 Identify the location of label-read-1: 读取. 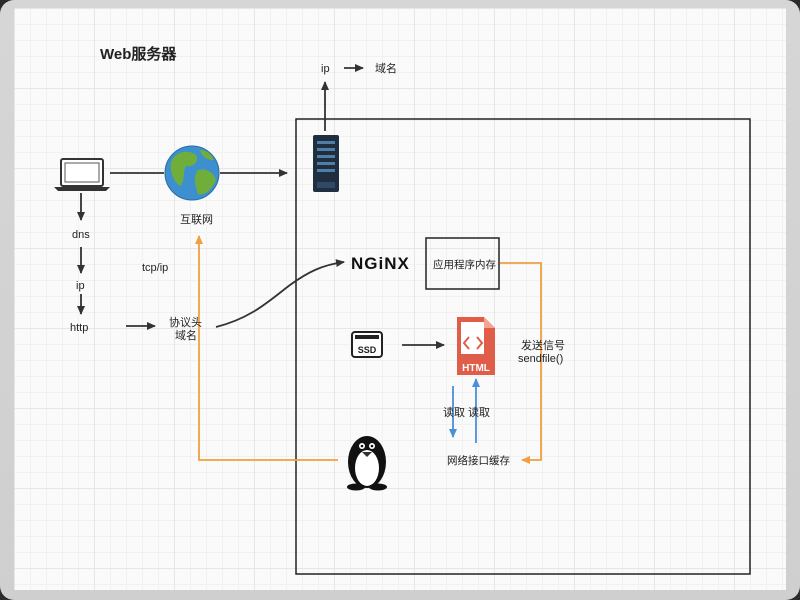
(454, 412).